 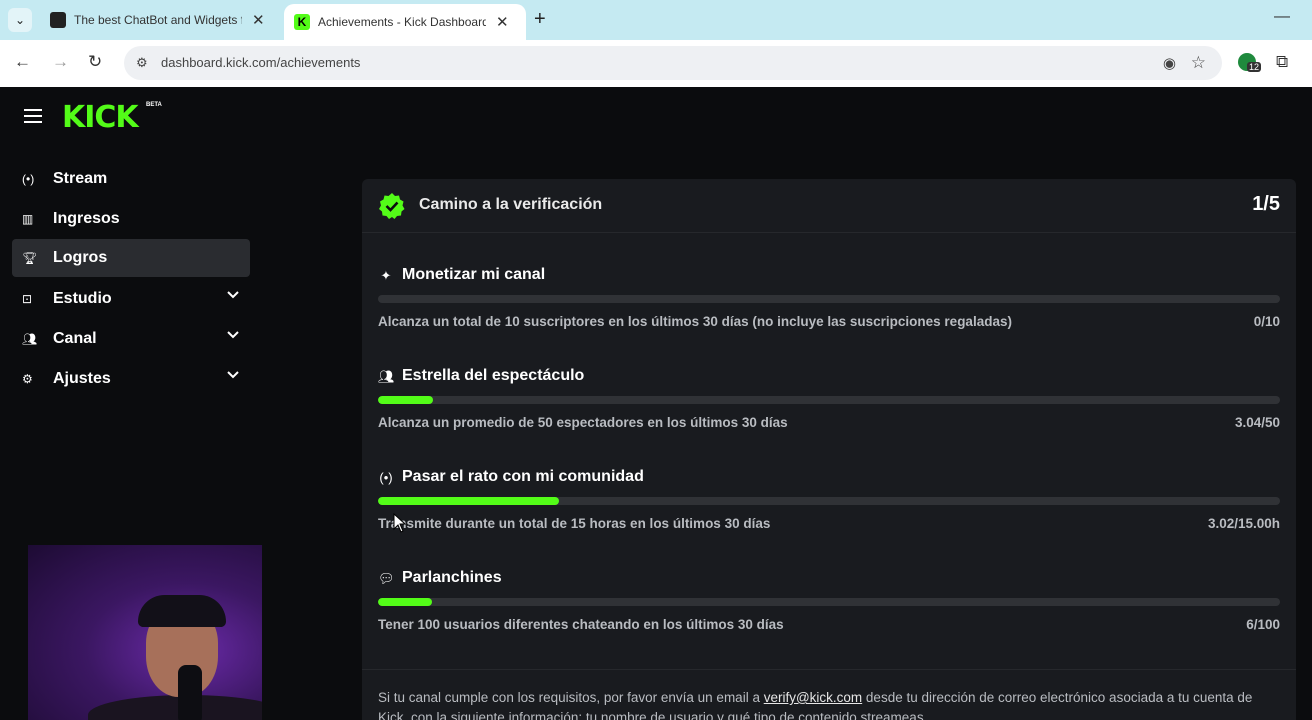 I want to click on forward-icon: →, so click(x=60, y=62).